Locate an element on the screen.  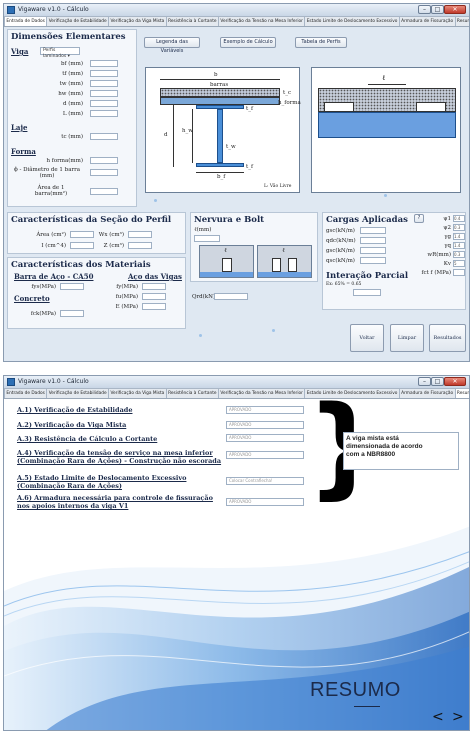
field-label-gsc2: gsc(kN/m) is located at coordinates (340, 251).